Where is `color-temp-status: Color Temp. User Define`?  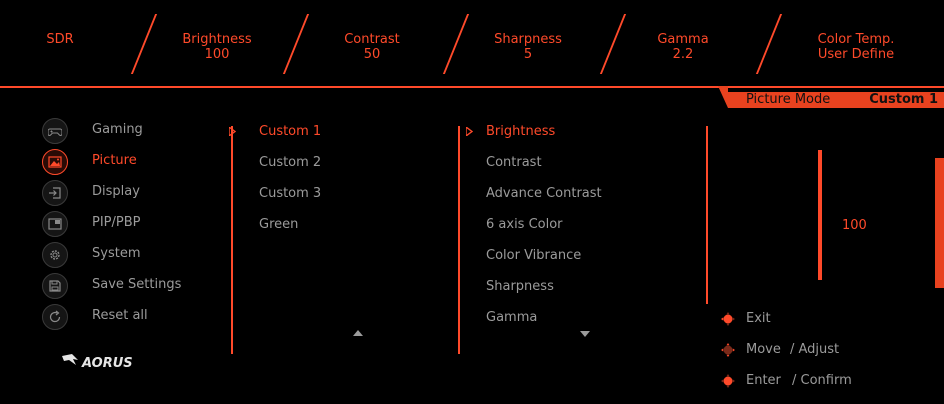 color-temp-status: Color Temp. User Define is located at coordinates (856, 47).